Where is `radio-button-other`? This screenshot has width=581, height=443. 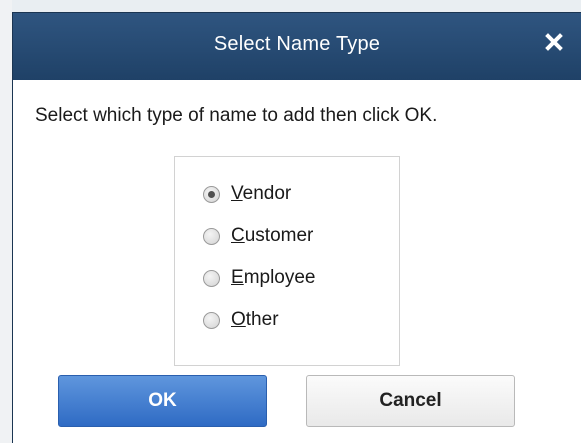
radio-button-other is located at coordinates (211, 320).